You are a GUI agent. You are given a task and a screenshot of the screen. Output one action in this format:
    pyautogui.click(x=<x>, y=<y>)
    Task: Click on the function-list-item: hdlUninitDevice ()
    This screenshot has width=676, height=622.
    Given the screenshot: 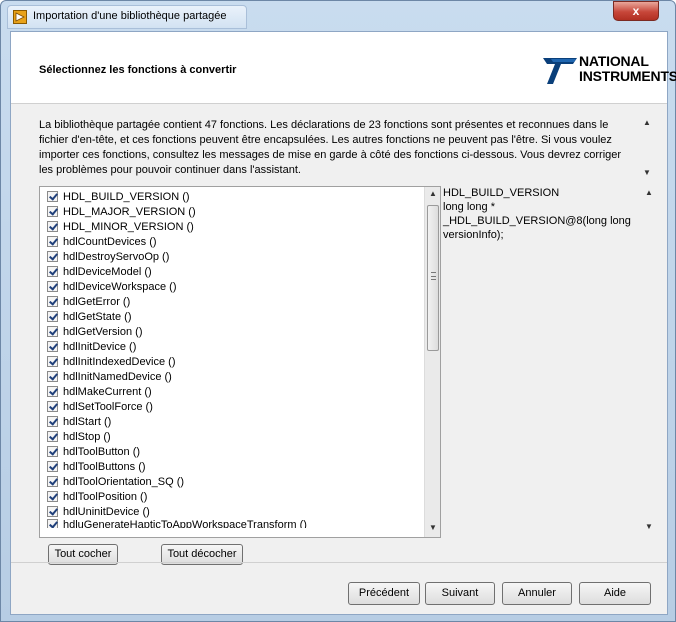 What is the action you would take?
    pyautogui.click(x=232, y=511)
    